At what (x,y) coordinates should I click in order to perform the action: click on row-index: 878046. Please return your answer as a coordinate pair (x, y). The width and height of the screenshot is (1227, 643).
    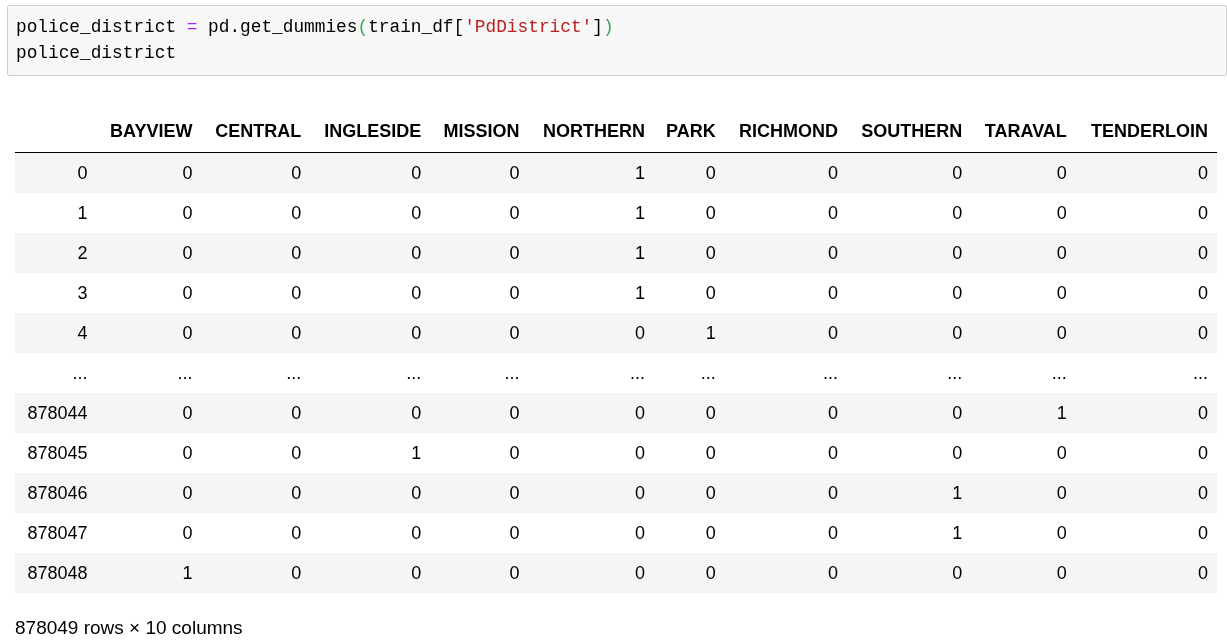
    Looking at the image, I should click on (56, 493).